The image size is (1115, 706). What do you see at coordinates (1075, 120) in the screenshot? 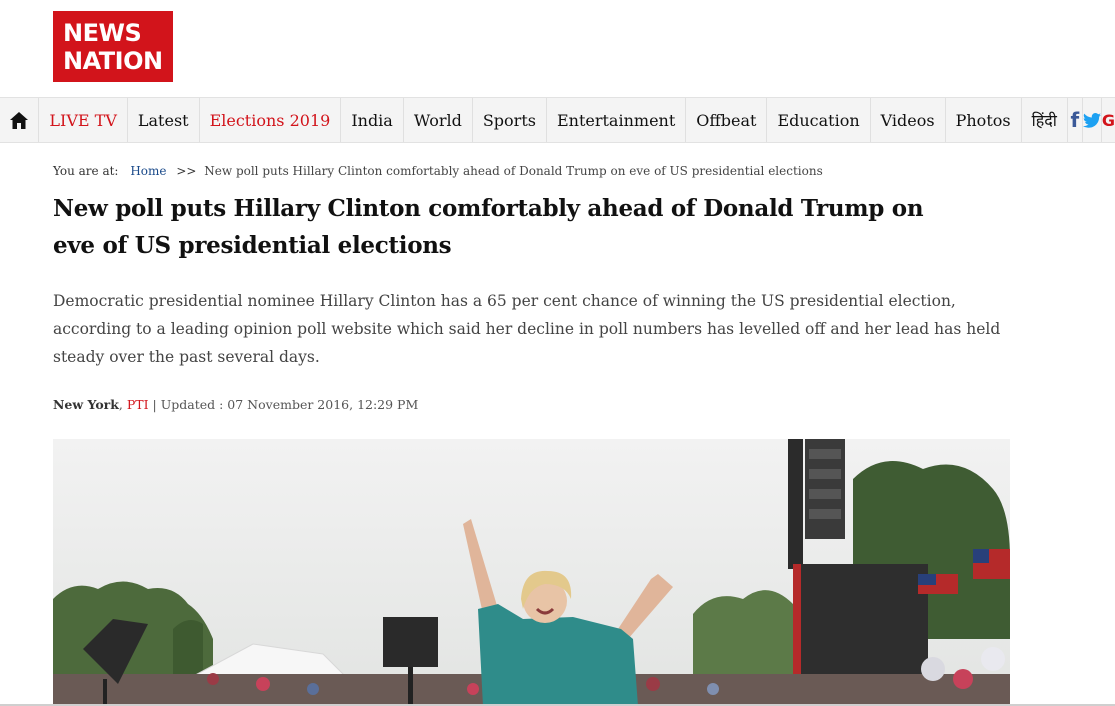
I see `facebook-icon: f` at bounding box center [1075, 120].